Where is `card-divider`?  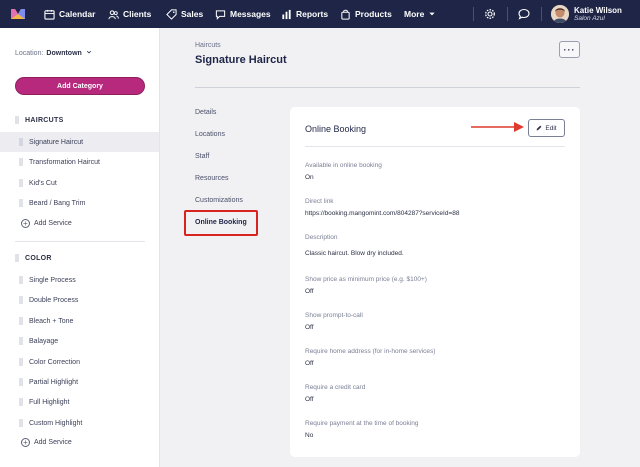 card-divider is located at coordinates (435, 146).